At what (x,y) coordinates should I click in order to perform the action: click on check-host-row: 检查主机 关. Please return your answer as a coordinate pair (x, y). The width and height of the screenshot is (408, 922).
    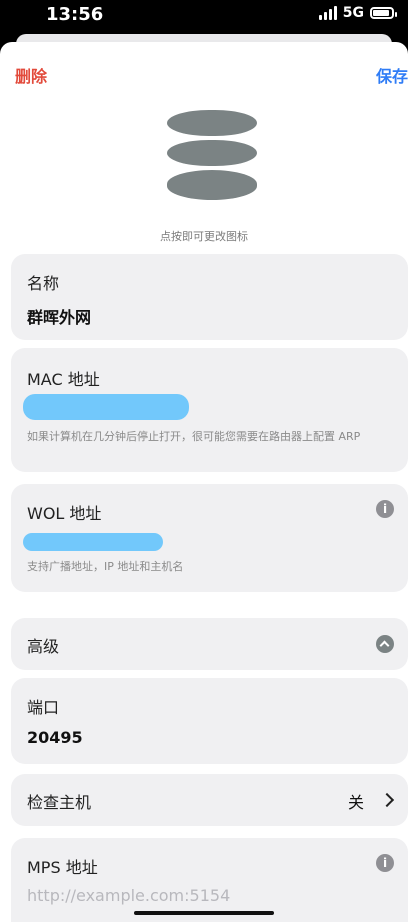
    Looking at the image, I should click on (209, 800).